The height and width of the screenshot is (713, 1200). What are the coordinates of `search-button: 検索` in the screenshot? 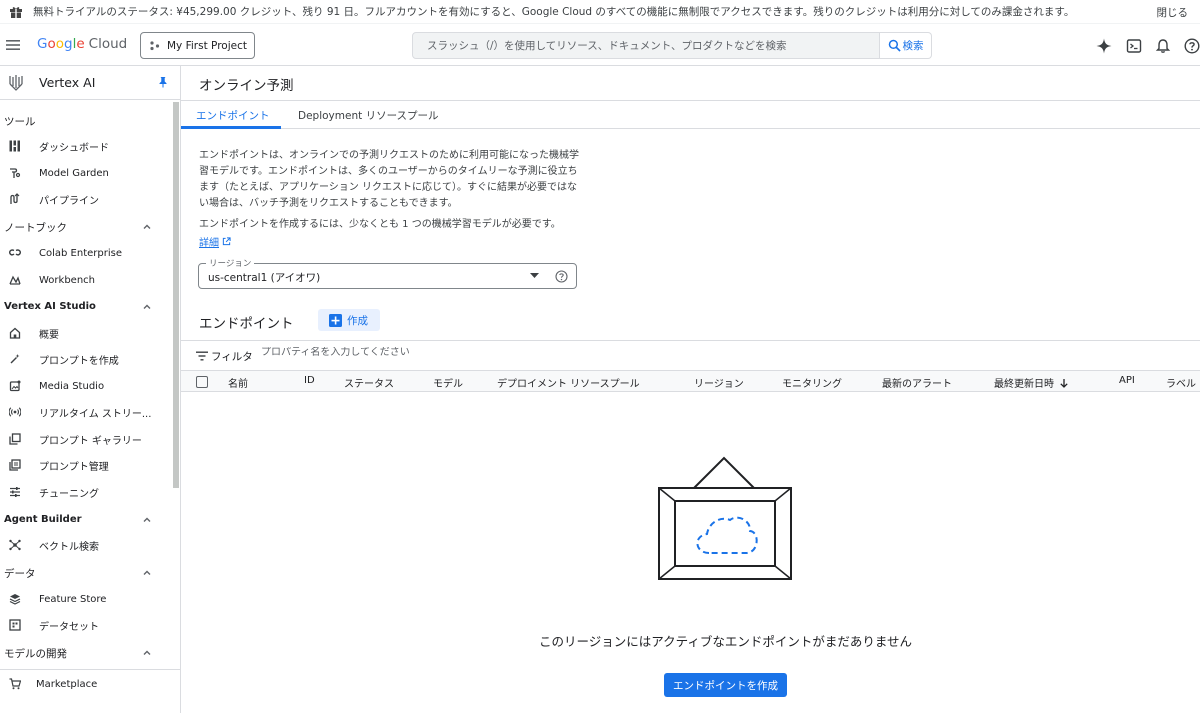 It's located at (906, 45).